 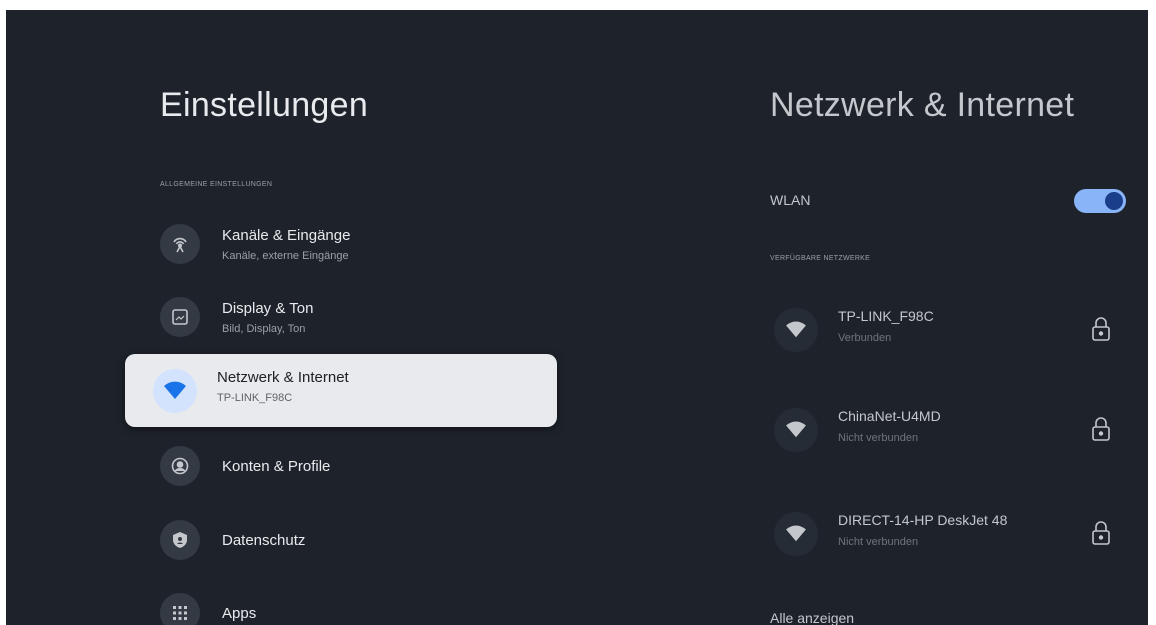 What do you see at coordinates (341, 390) in the screenshot?
I see `menu-item-network-internet: Netzwerk & Internet TP-LINK_F98C` at bounding box center [341, 390].